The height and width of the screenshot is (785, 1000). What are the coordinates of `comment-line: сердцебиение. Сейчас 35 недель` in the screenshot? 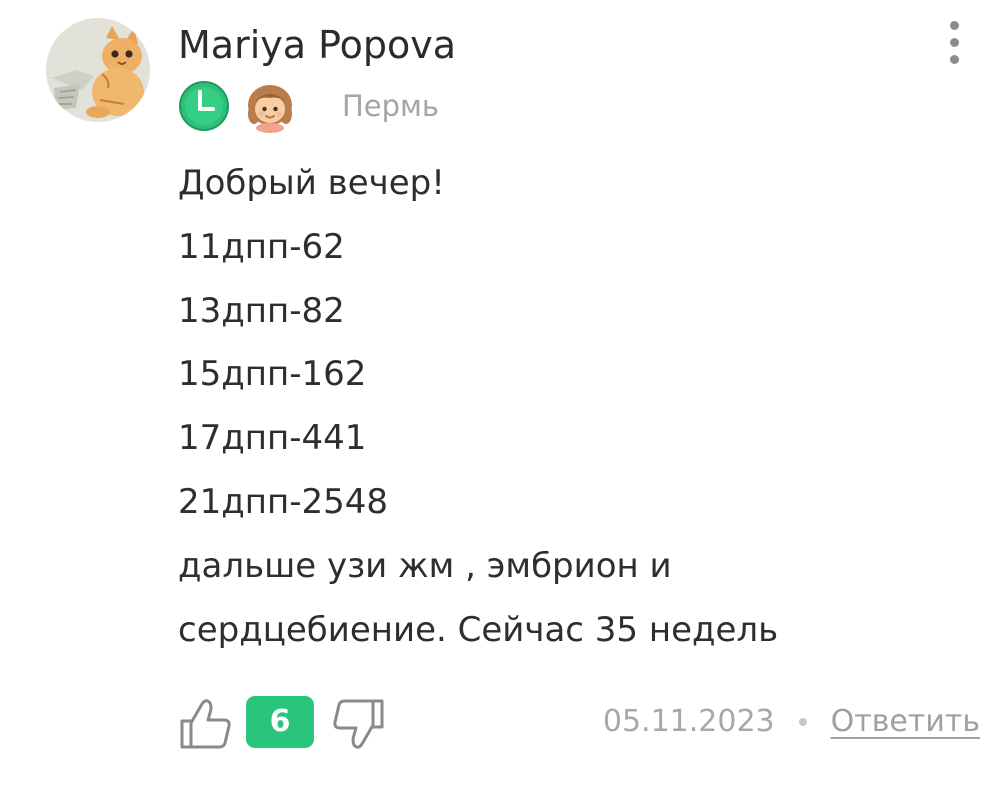 It's located at (478, 629).